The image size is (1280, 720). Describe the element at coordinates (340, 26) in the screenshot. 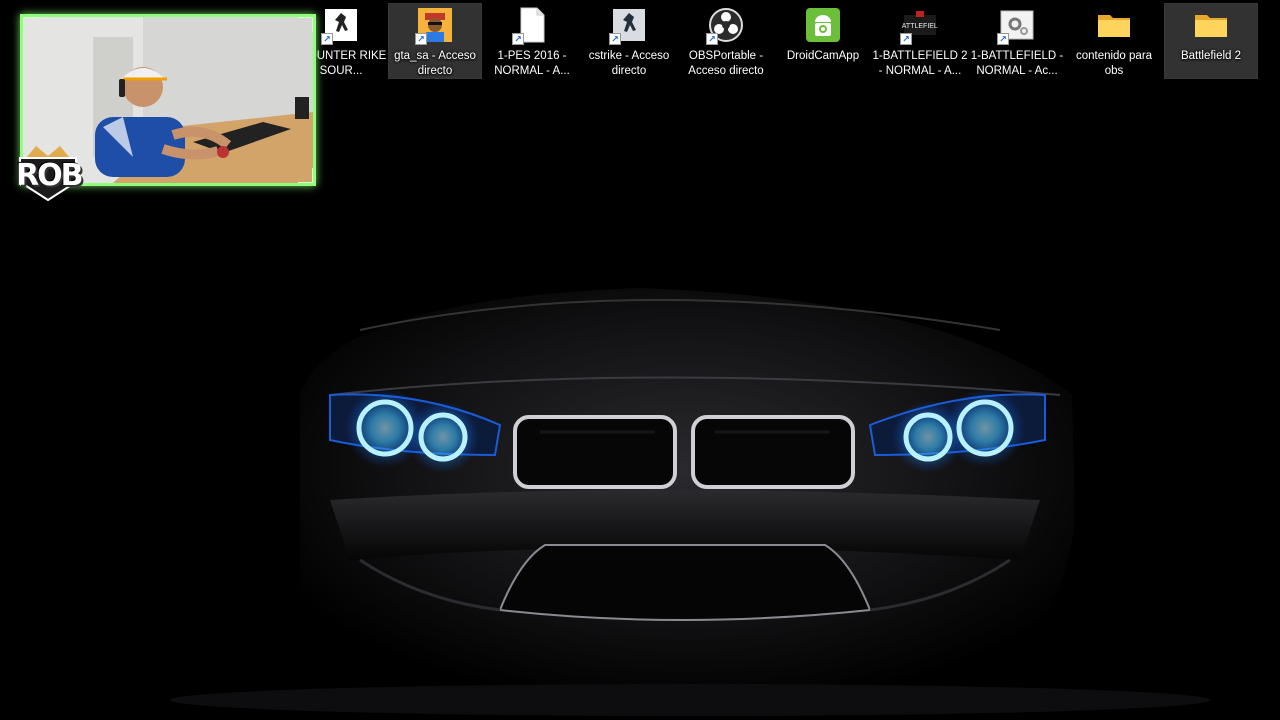

I see `counter-strike-source-icon: ↗` at that location.